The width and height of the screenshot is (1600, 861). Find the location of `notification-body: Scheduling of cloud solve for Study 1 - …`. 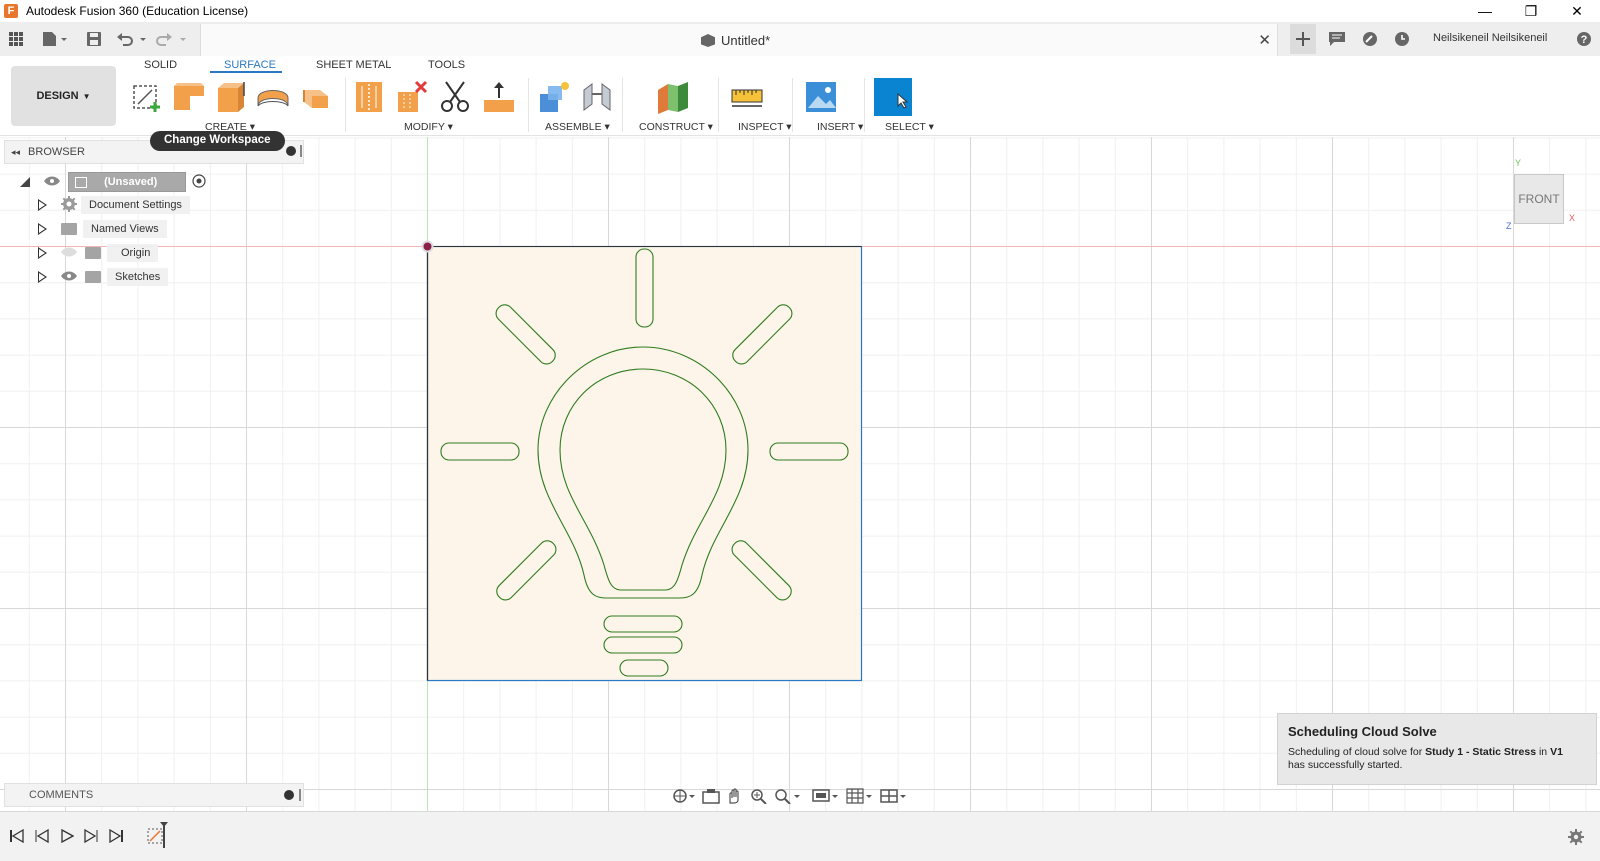

notification-body: Scheduling of cloud solve for Study 1 - … is located at coordinates (1437, 759).